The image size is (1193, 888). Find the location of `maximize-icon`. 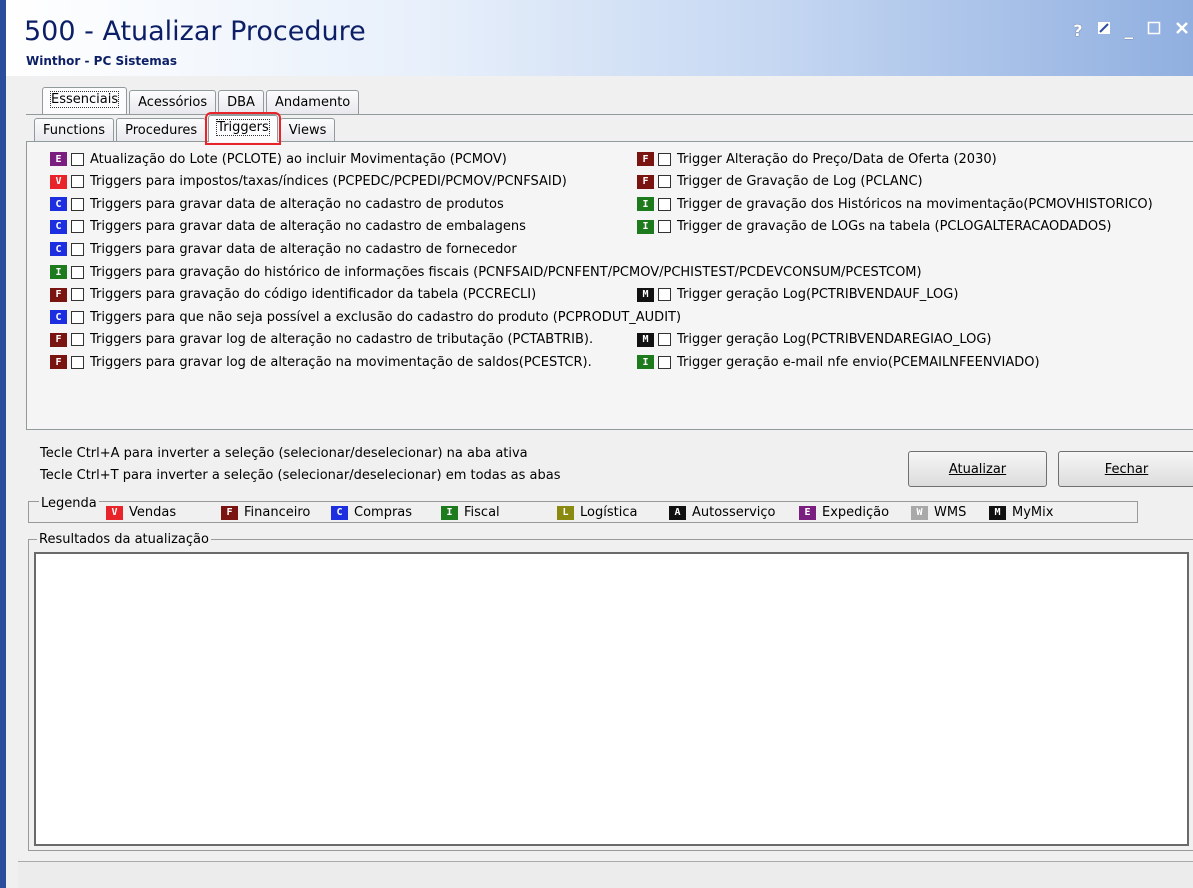

maximize-icon is located at coordinates (1154, 30).